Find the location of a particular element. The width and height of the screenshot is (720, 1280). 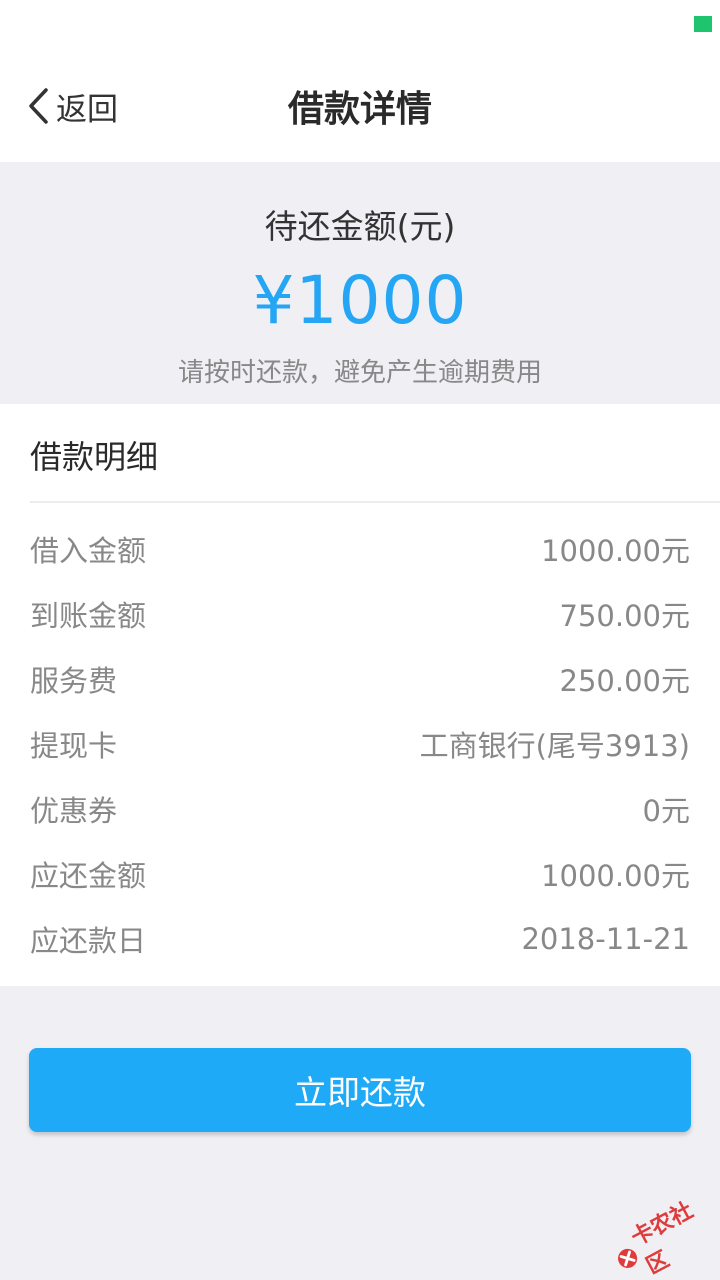

detail-label: 到账金额 is located at coordinates (88, 616).